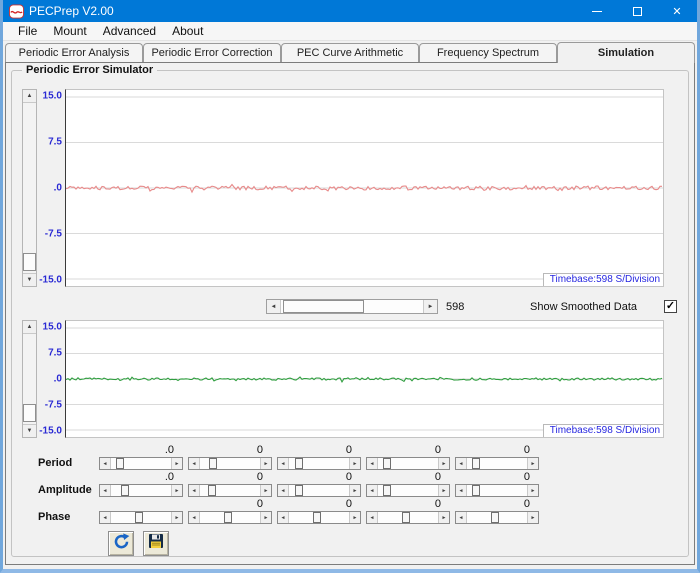 This screenshot has width=700, height=573. I want to click on minimize-button, so click(597, 11).